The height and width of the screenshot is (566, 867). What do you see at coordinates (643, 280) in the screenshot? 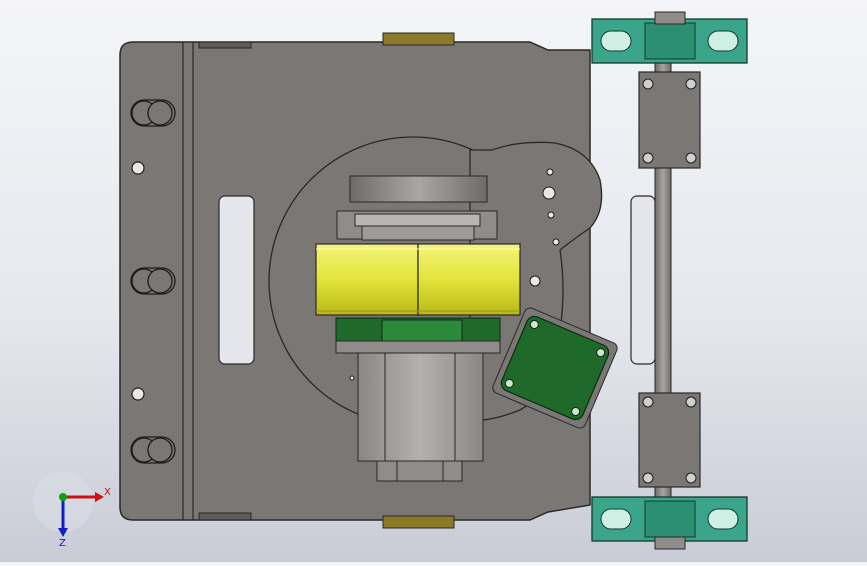
I see `right-oblong-slot` at bounding box center [643, 280].